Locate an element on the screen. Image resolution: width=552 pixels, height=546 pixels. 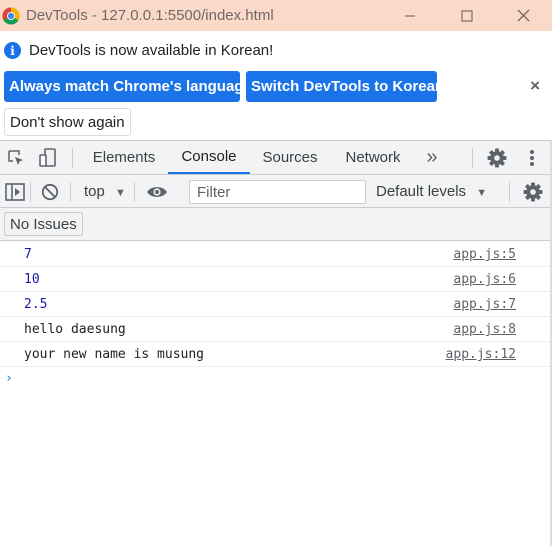
tab-elements: Elements is located at coordinates (124, 157).